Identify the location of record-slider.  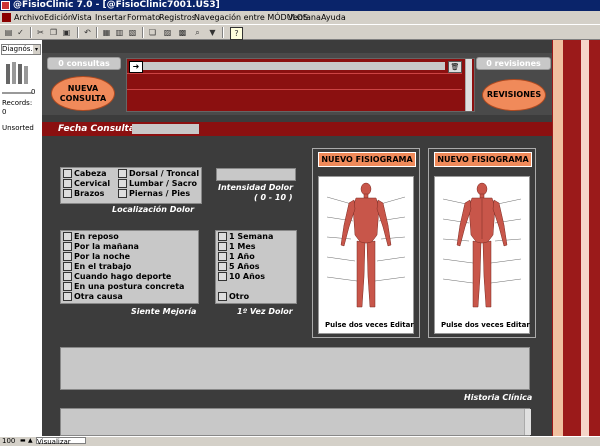
(17, 93).